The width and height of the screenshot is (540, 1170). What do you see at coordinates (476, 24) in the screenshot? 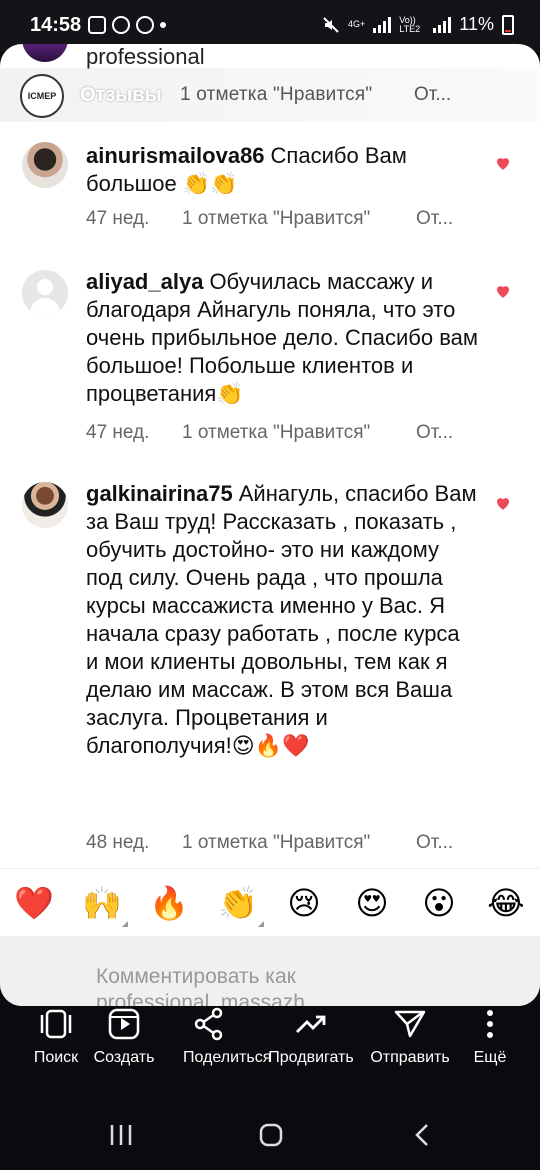
I see `battery-percent: 11%` at bounding box center [476, 24].